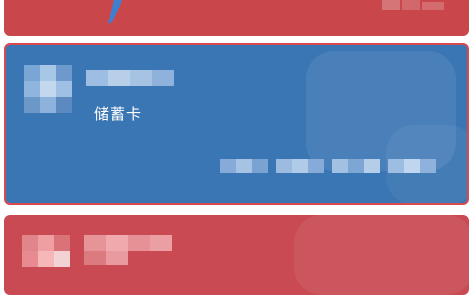  Describe the element at coordinates (118, 114) in the screenshot. I see `card-type-label: 储蓄卡` at that location.